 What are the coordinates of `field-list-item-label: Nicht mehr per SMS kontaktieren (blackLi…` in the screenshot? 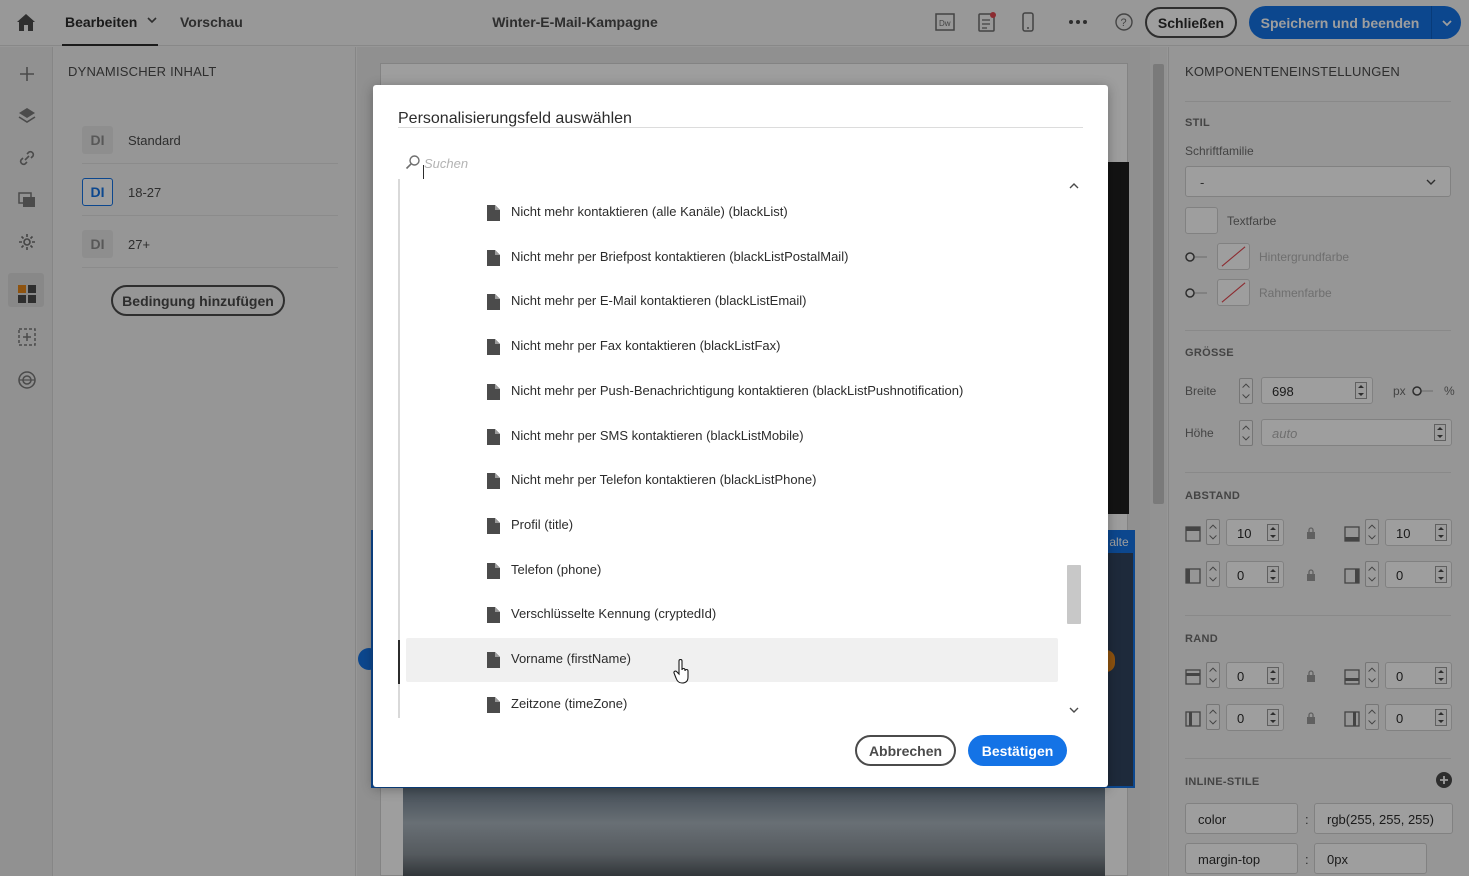 It's located at (657, 435).